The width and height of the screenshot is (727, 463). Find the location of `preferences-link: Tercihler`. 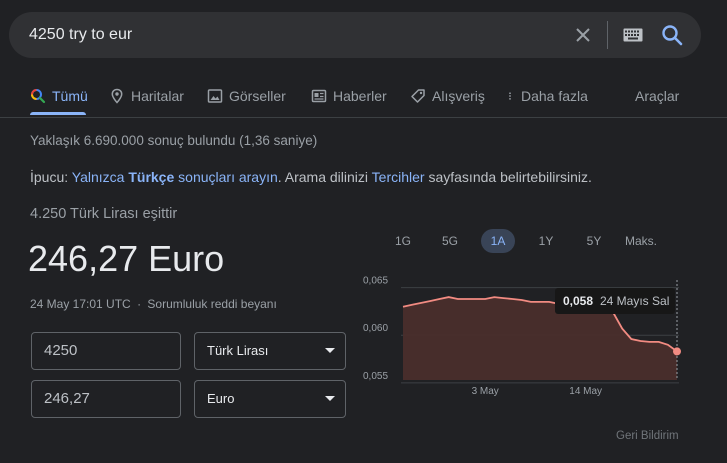

preferences-link: Tercihler is located at coordinates (398, 177).